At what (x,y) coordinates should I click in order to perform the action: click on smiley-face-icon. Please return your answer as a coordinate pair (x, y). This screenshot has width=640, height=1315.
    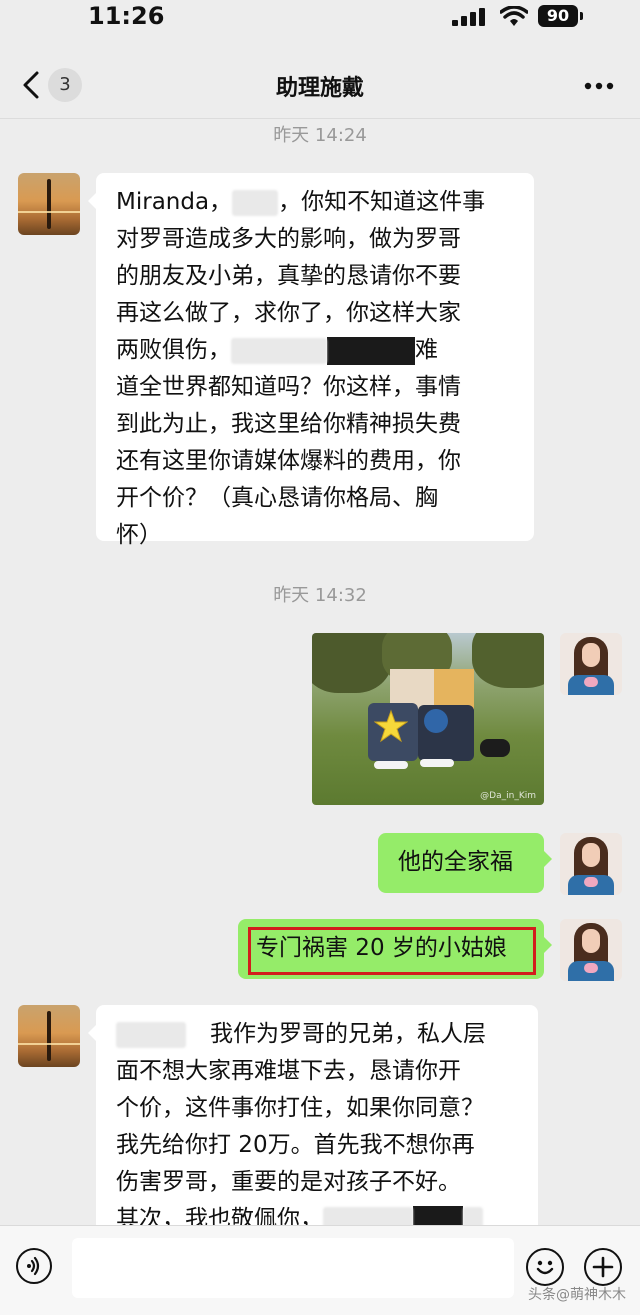
    Looking at the image, I should click on (545, 1267).